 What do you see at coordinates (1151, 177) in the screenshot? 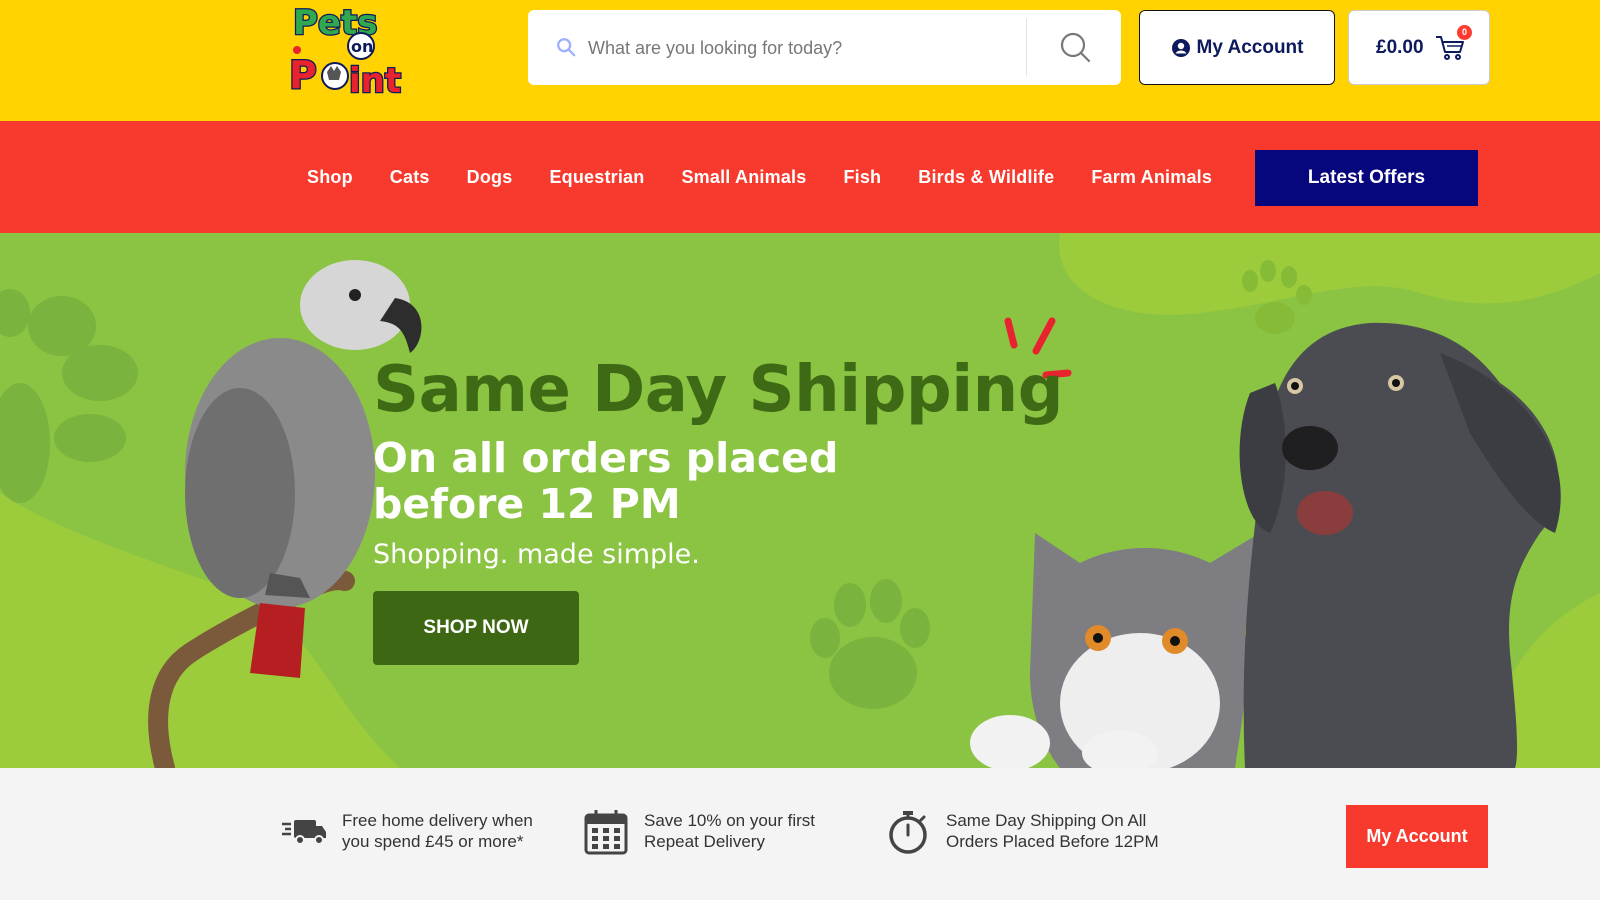
I see `nav-item-farm-animals: Farm Animals` at bounding box center [1151, 177].